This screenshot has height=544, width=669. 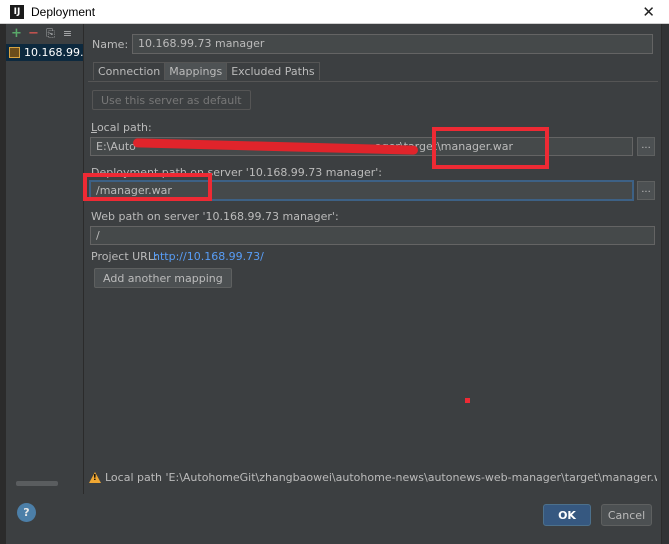 What do you see at coordinates (67, 33) in the screenshot?
I see `use-as-default-icon: ≡` at bounding box center [67, 33].